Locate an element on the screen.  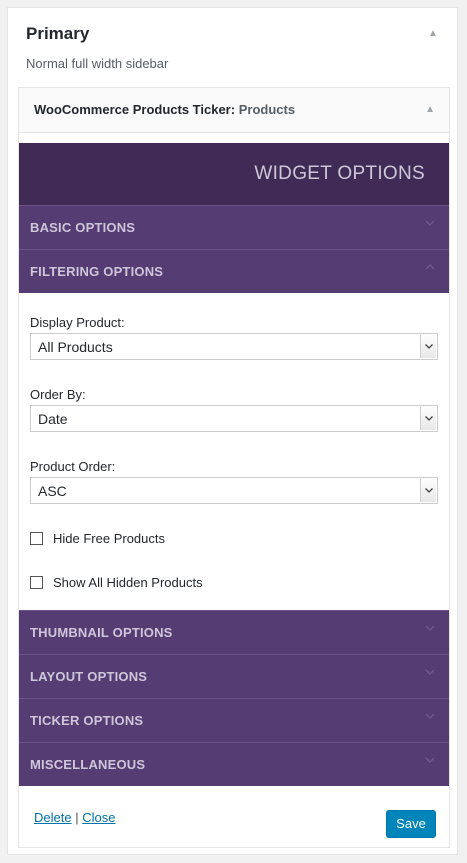
product-order-value: ASC is located at coordinates (52, 491).